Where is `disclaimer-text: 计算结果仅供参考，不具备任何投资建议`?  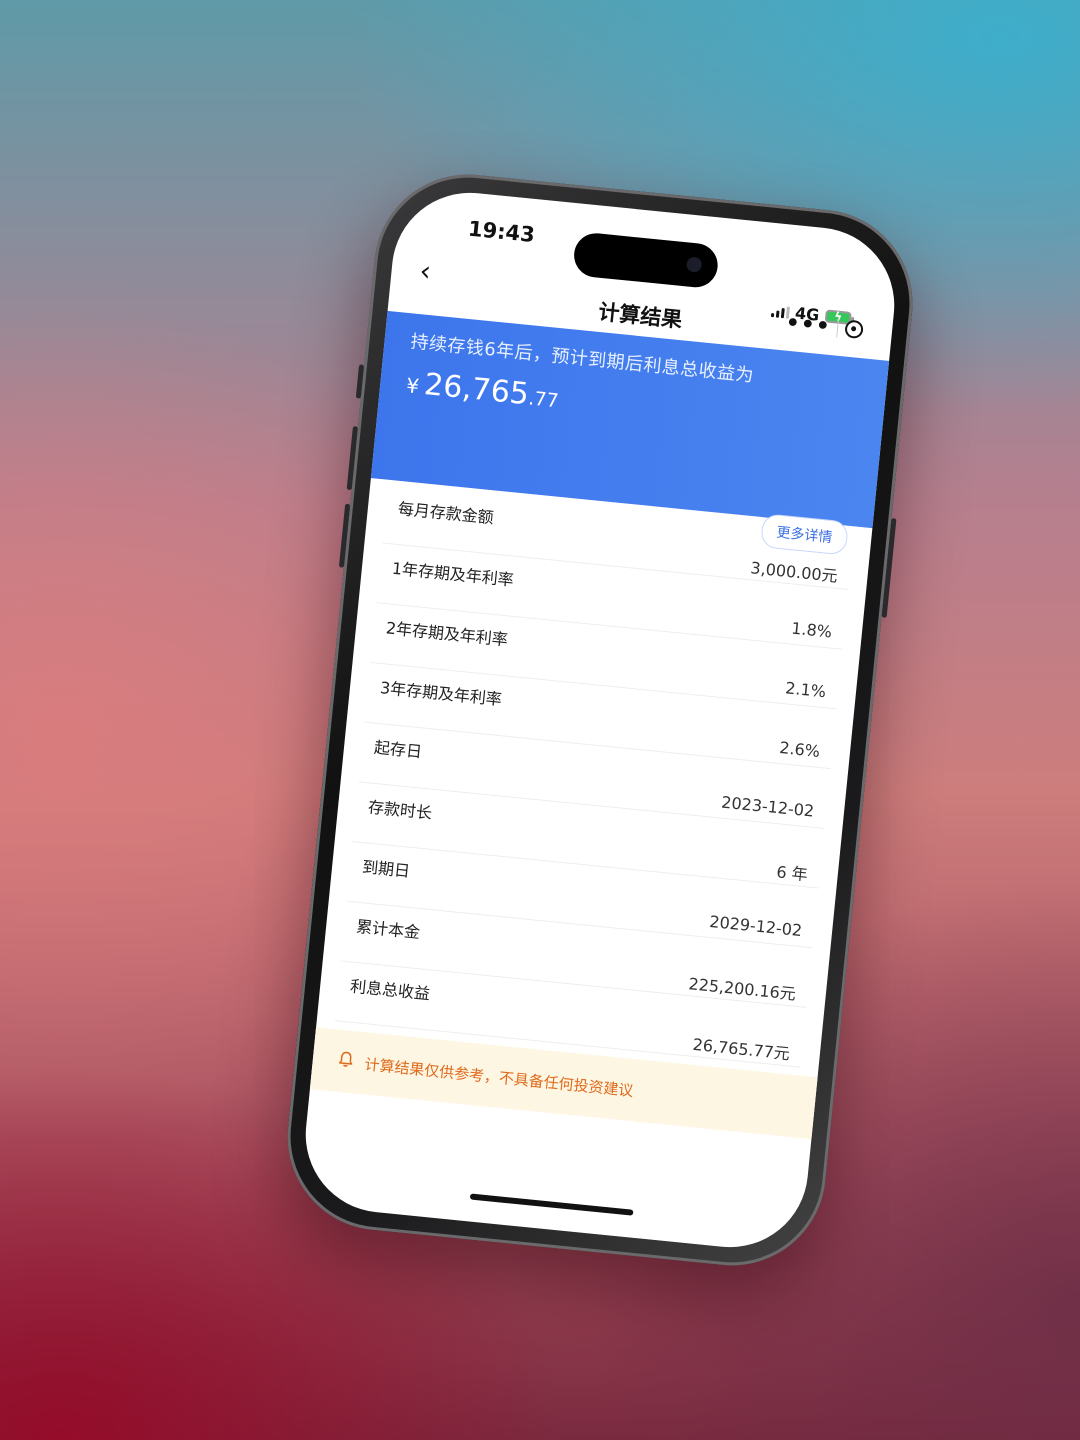
disclaimer-text: 计算结果仅供参考，不具备任何投资建议 is located at coordinates (499, 1077).